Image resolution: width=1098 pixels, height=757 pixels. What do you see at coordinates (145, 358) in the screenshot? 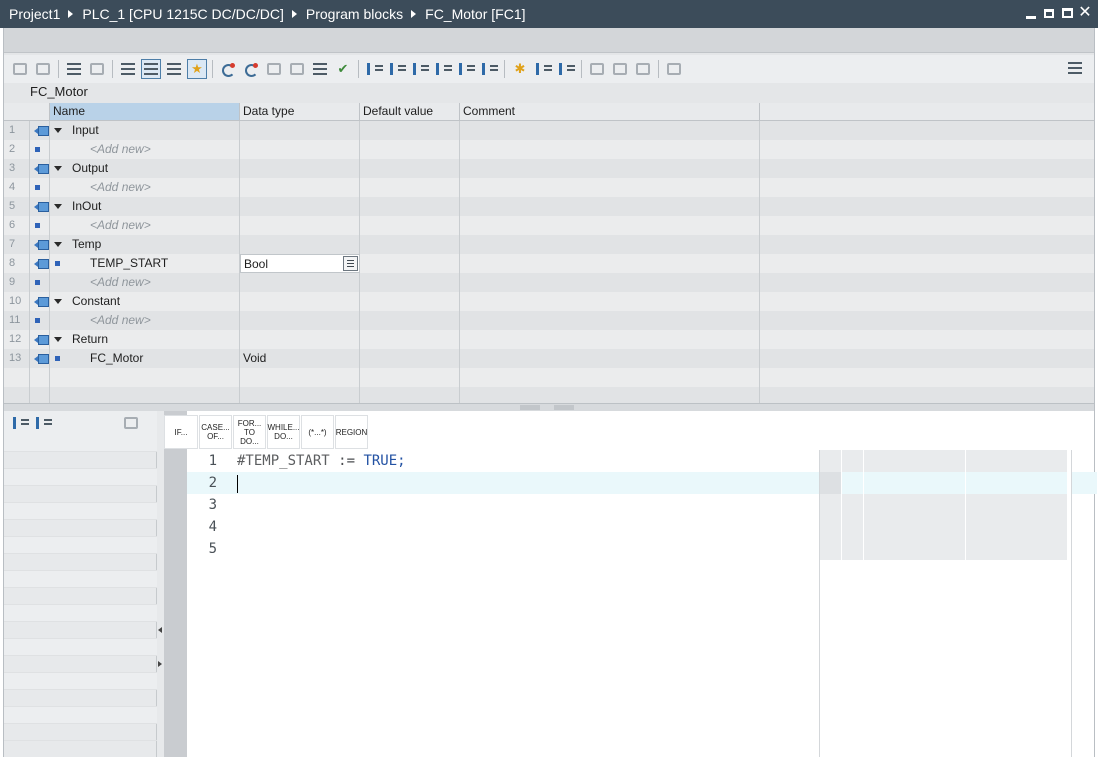
I see `name-cell: FC_Motor` at bounding box center [145, 358].